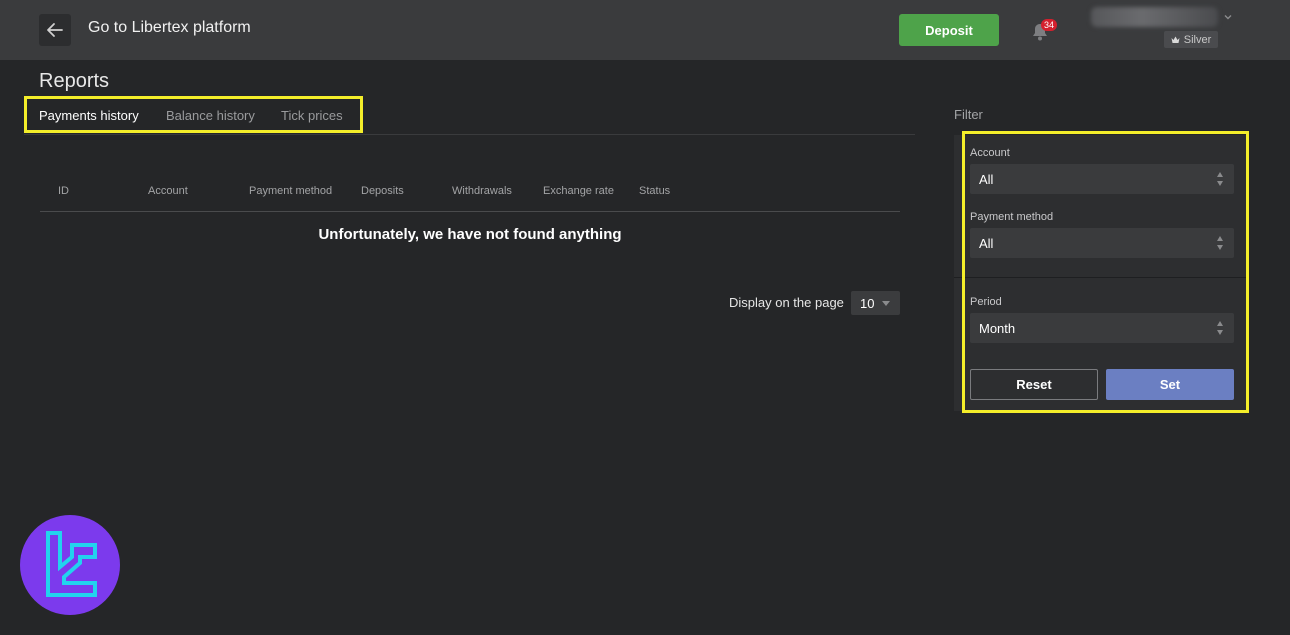 The image size is (1290, 635). I want to click on column-header-payment-method: Payment method, so click(290, 191).